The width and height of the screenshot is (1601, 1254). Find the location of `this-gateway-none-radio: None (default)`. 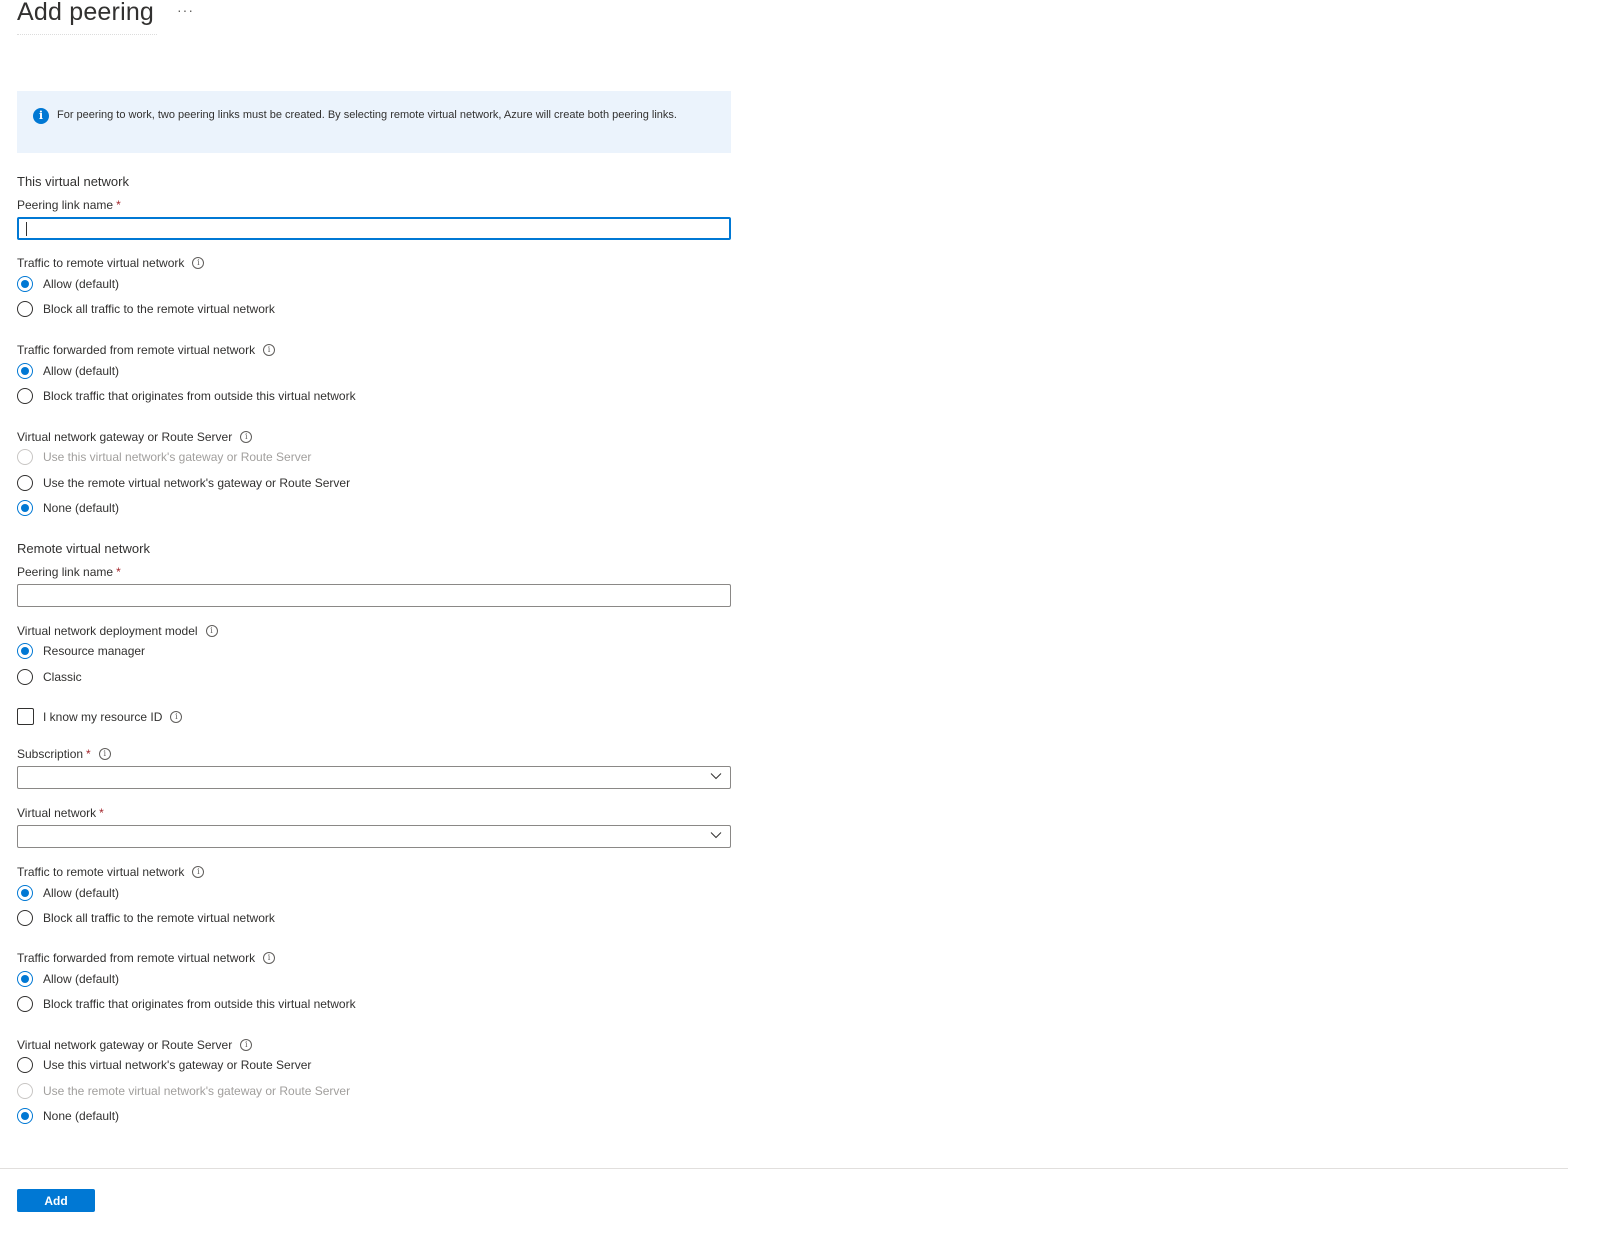

this-gateway-none-radio: None (default) is located at coordinates (68, 508).